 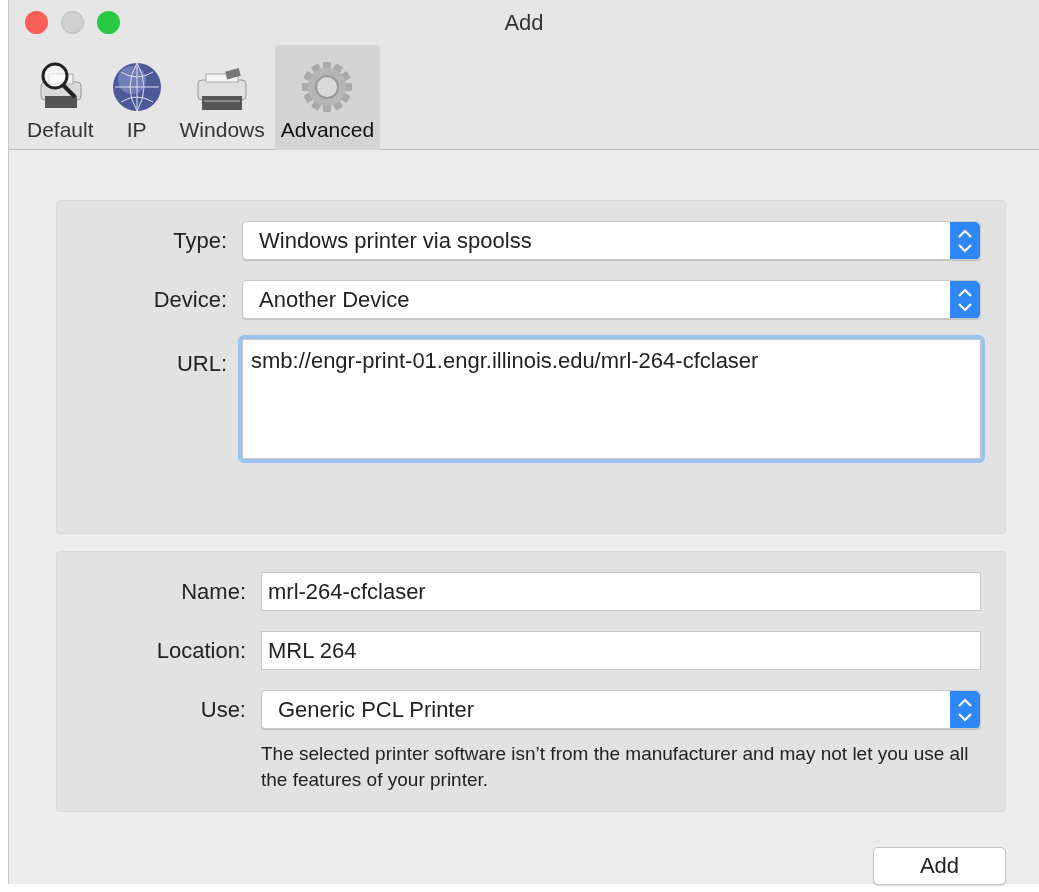 What do you see at coordinates (327, 97) in the screenshot?
I see `toolbar-tab: Advanced` at bounding box center [327, 97].